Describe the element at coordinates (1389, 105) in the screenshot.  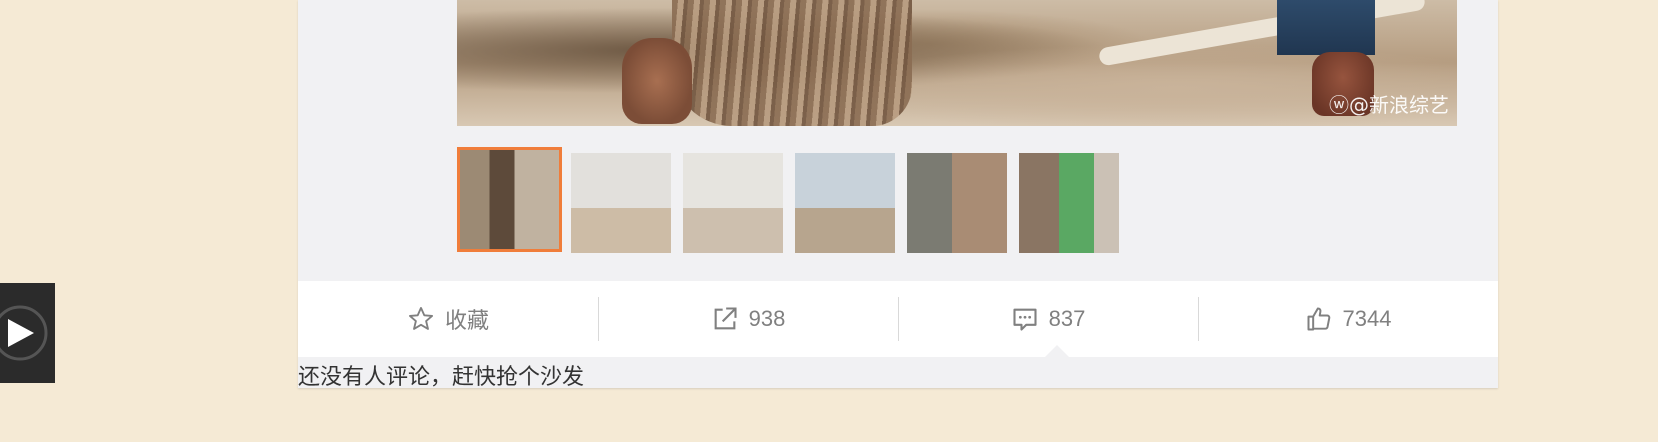
I see `photo-watermark: ⓦ@新浪综艺` at that location.